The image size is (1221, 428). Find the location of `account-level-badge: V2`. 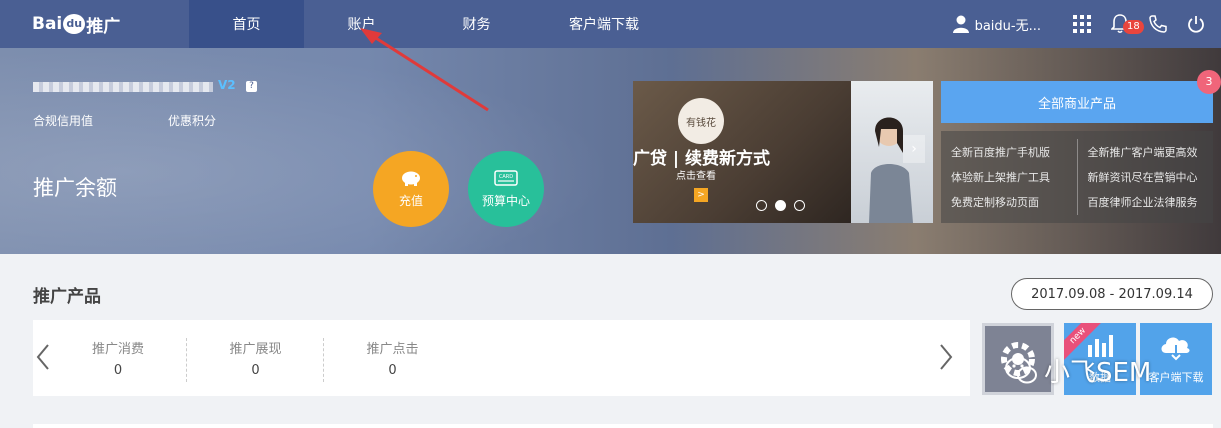

account-level-badge: V2 is located at coordinates (227, 85).